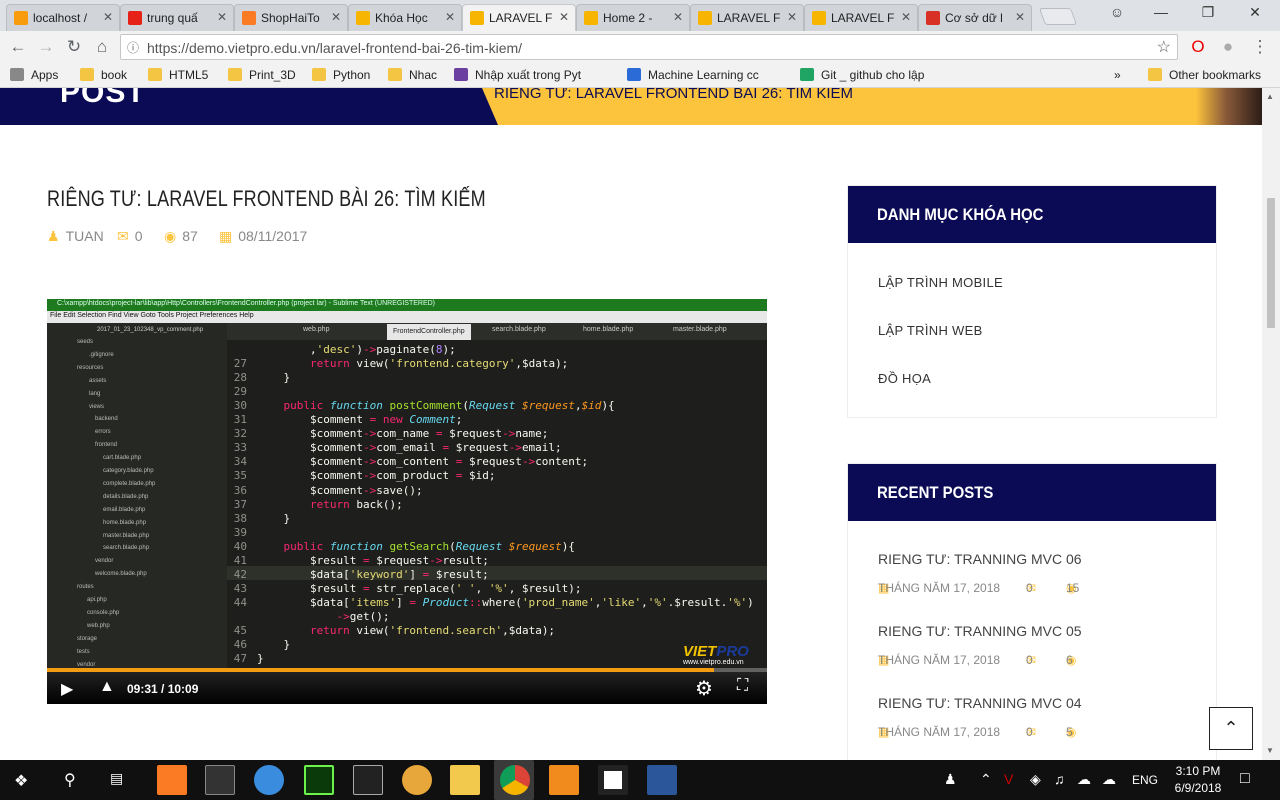 The image size is (1280, 800). Describe the element at coordinates (1208, 12) in the screenshot. I see `maximize-button: ❐` at that location.